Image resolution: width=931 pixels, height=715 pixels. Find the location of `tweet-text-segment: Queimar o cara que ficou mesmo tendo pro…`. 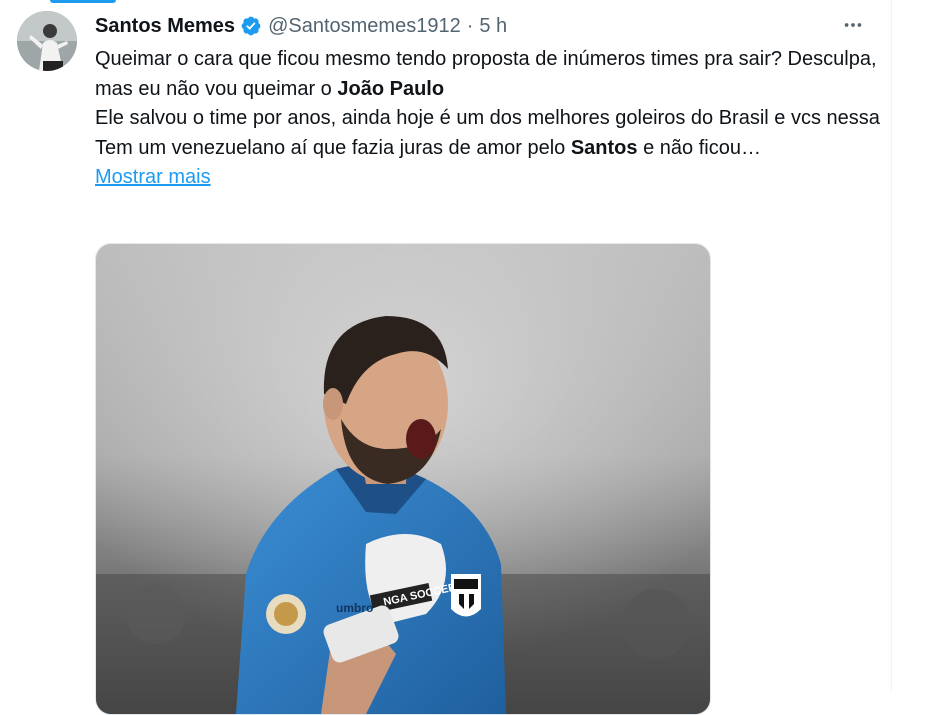

tweet-text-segment: Queimar o cara que ficou mesmo tendo pro… is located at coordinates (486, 74).